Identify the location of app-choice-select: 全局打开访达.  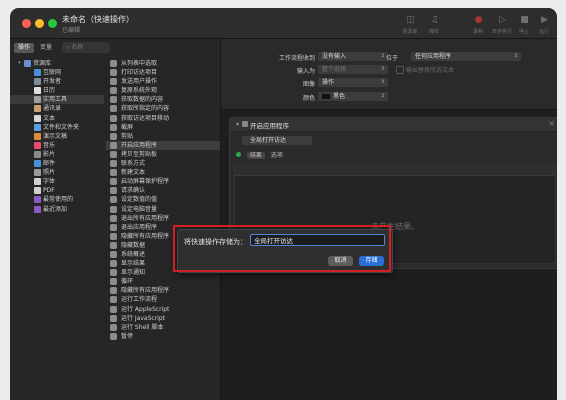
(277, 140).